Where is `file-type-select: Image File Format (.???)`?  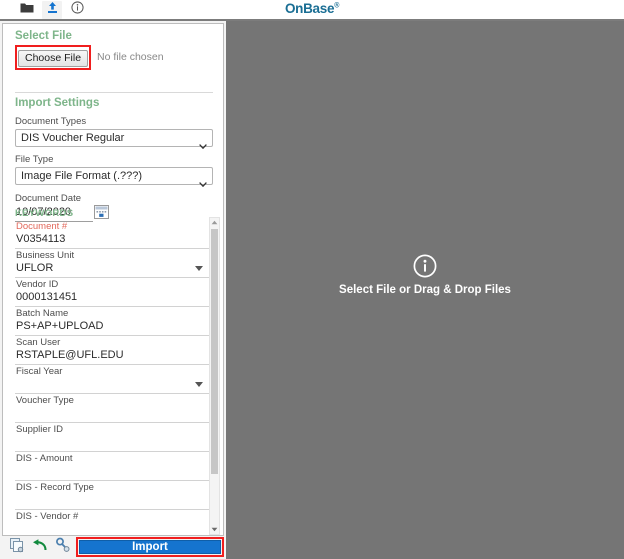
file-type-select: Image File Format (.???) is located at coordinates (114, 177).